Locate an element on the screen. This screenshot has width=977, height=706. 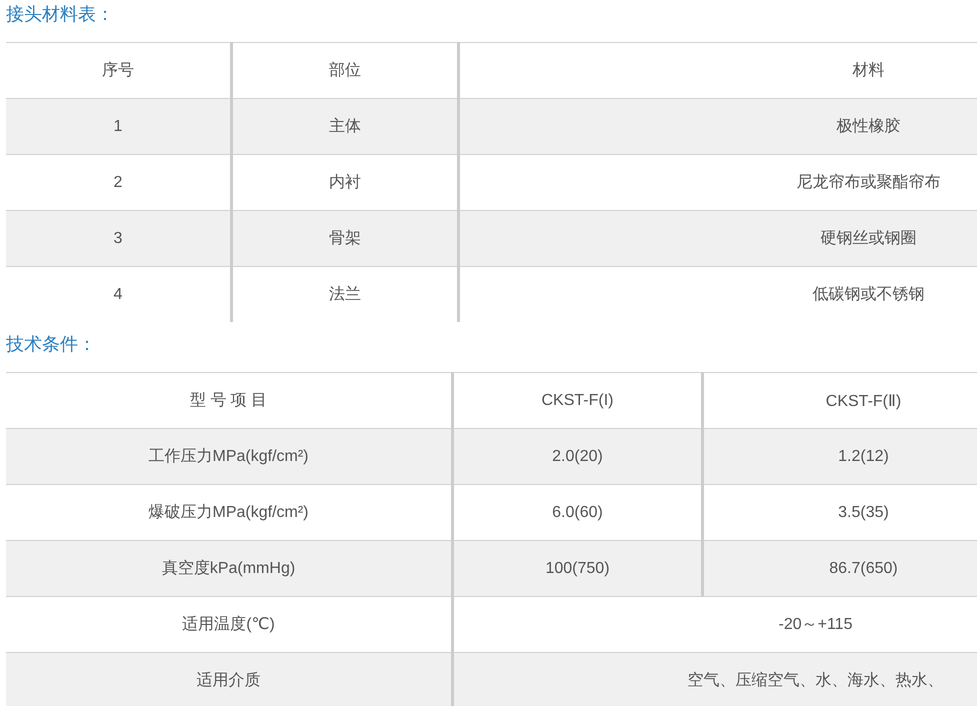
table-cell: 1 is located at coordinates (119, 126).